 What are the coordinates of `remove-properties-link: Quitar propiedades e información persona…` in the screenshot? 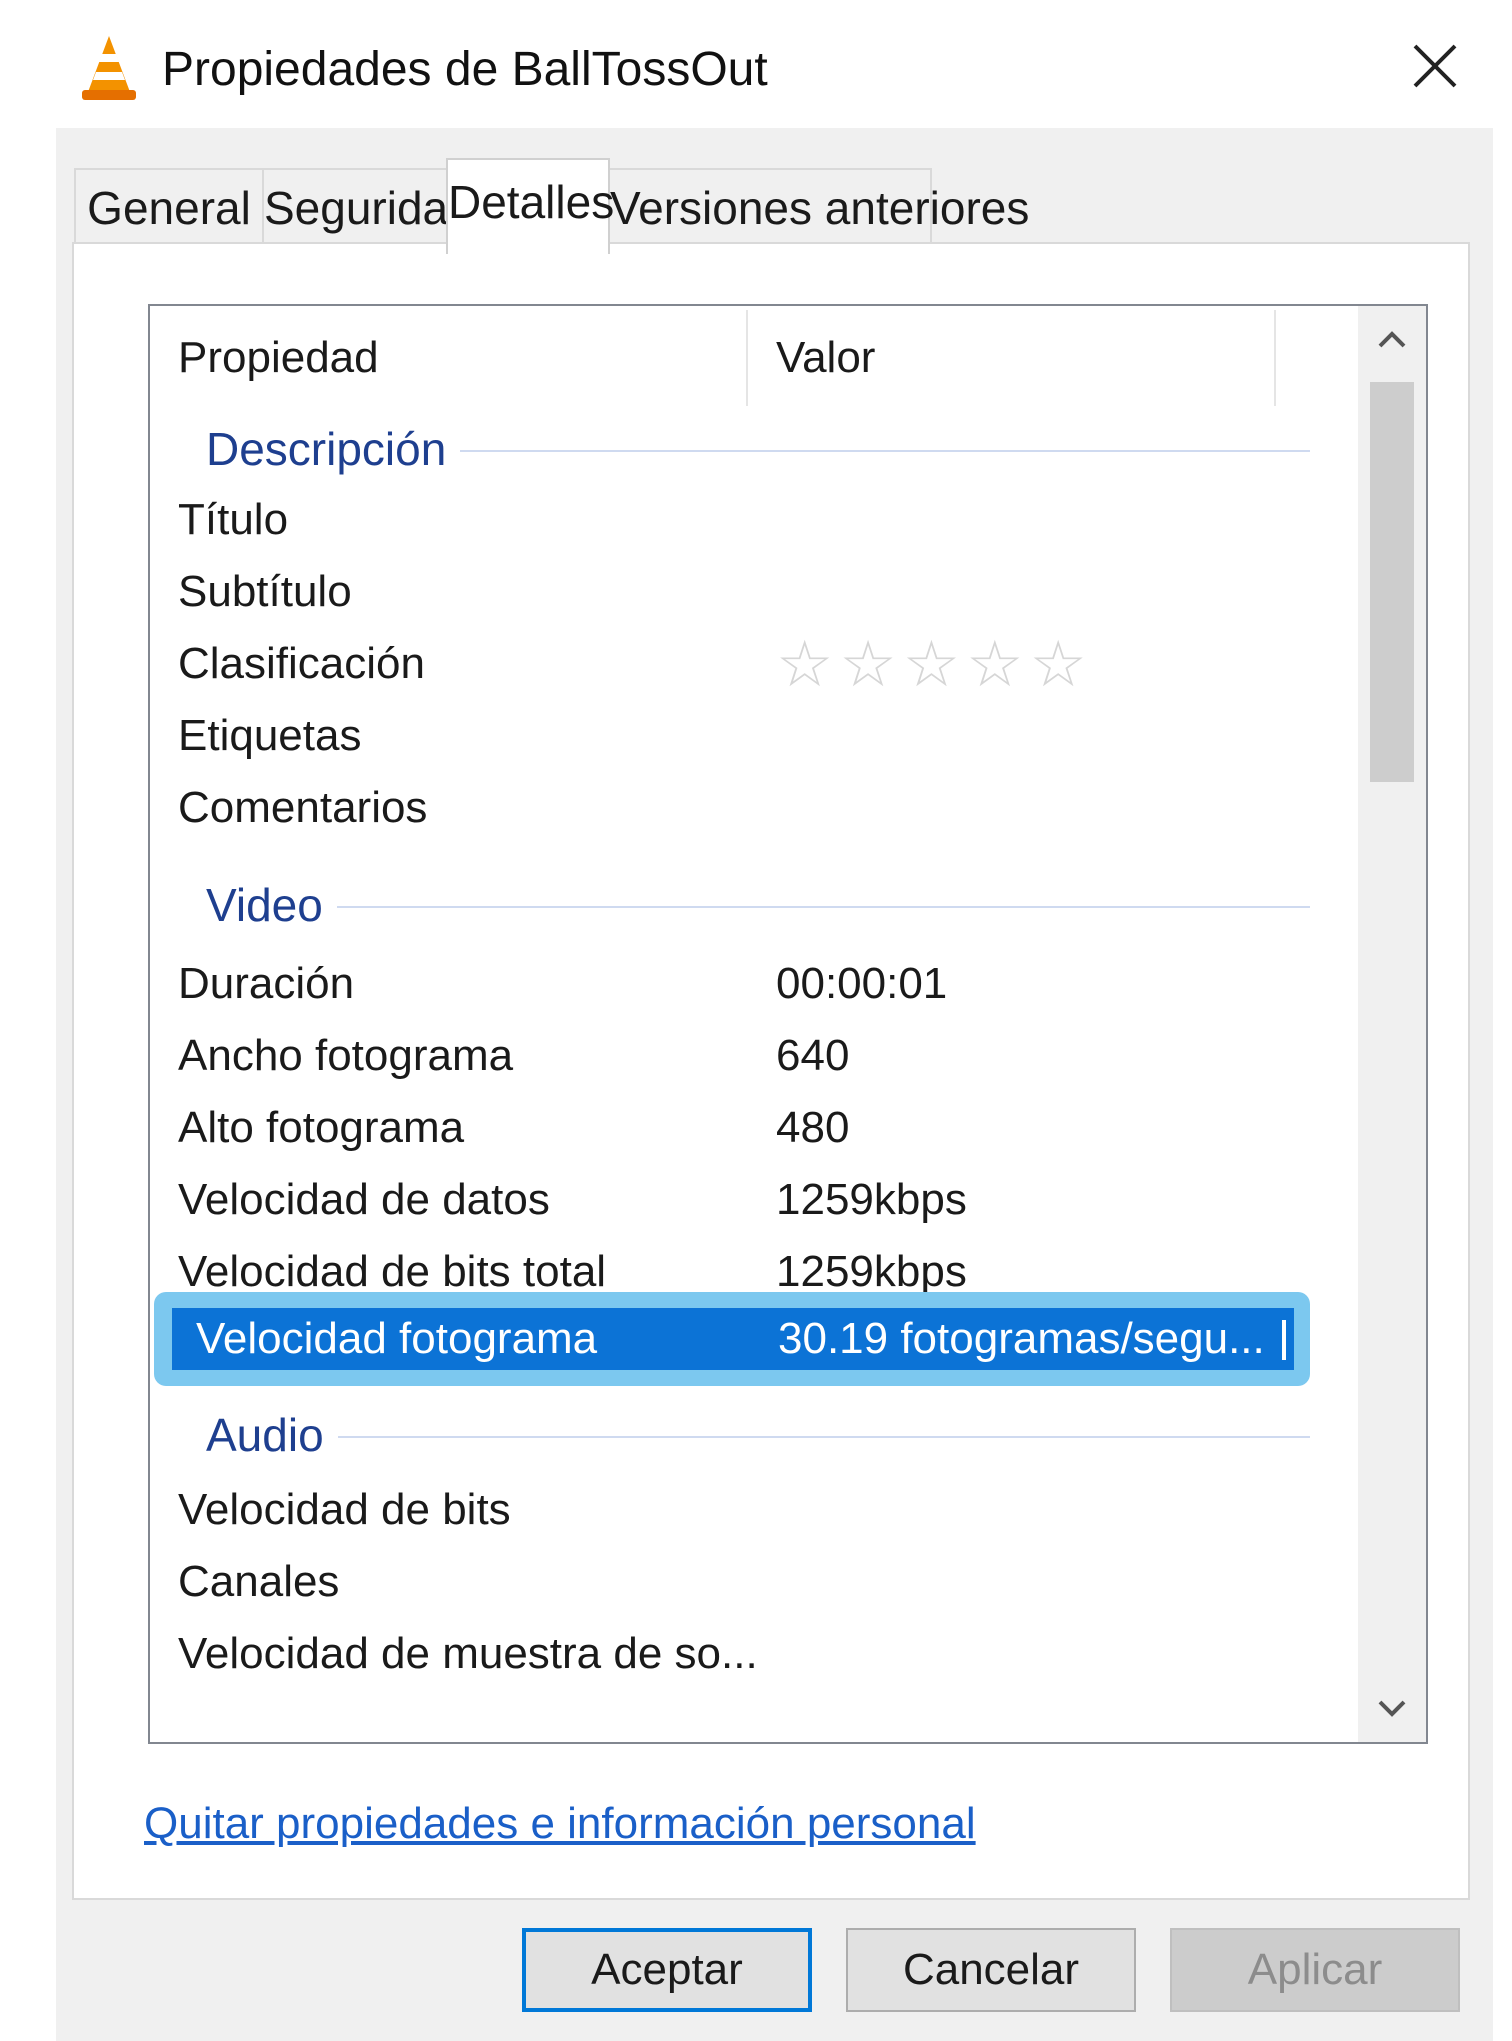 It's located at (560, 1824).